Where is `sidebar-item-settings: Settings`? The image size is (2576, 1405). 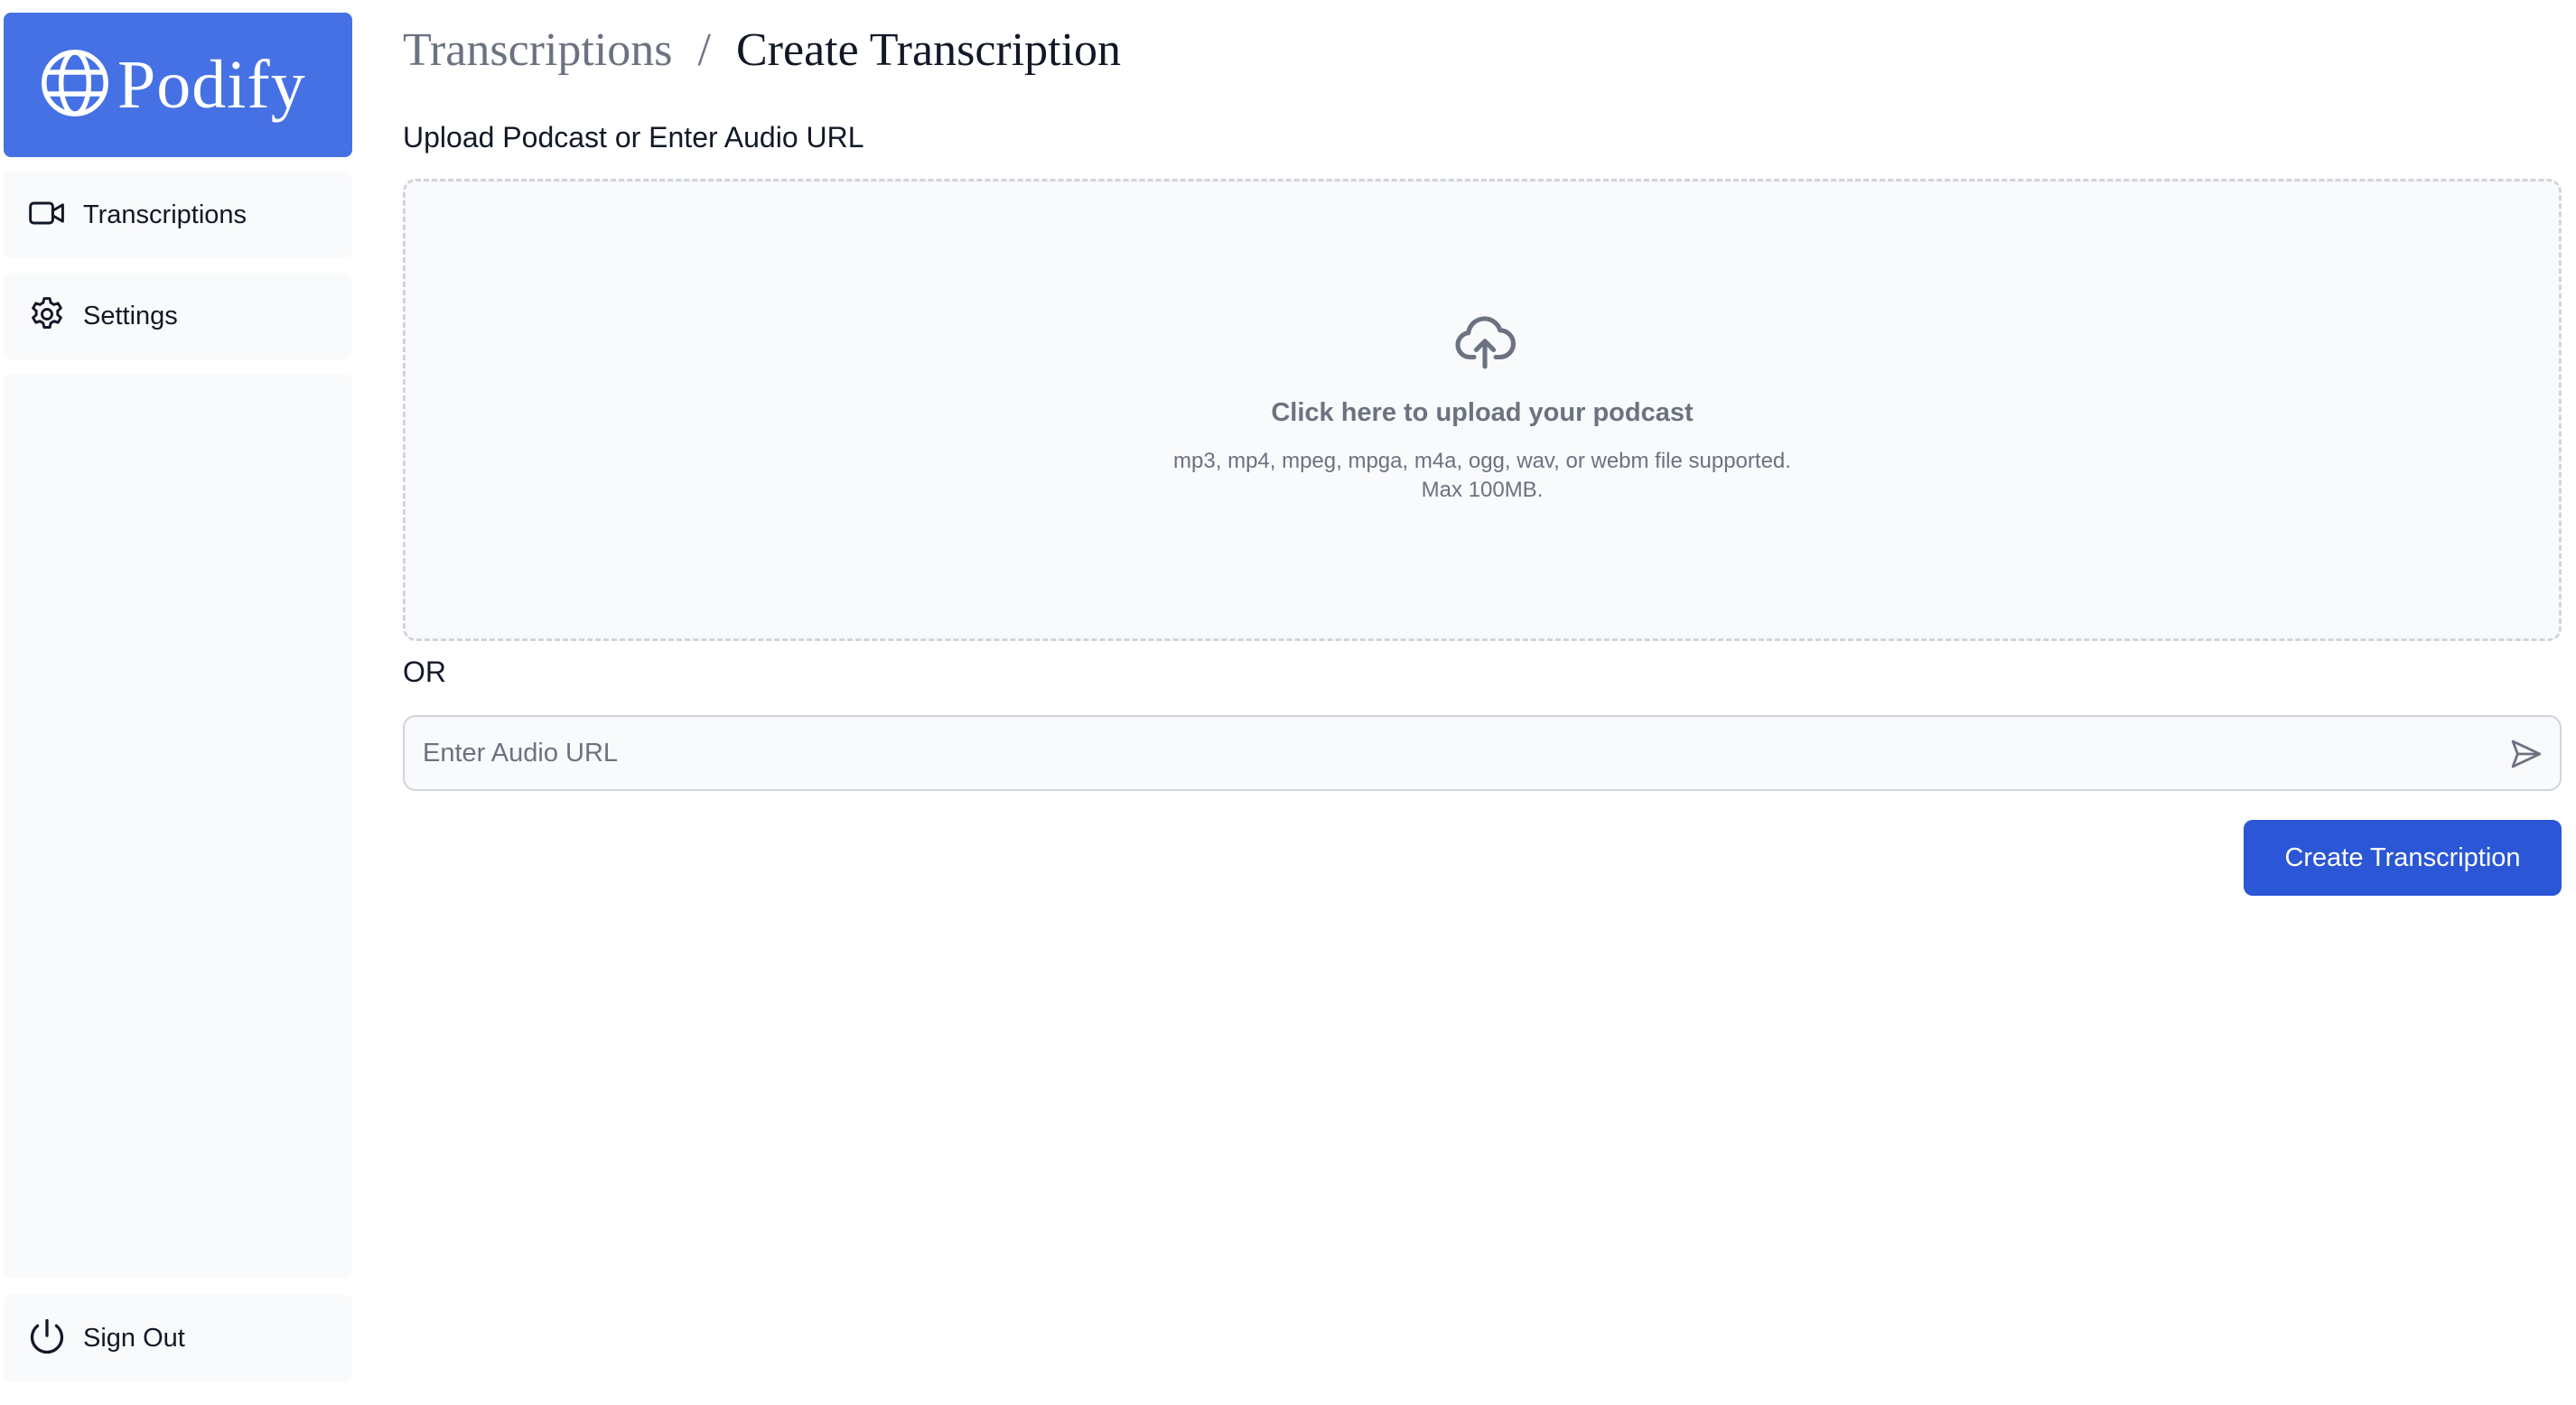 sidebar-item-settings: Settings is located at coordinates (178, 316).